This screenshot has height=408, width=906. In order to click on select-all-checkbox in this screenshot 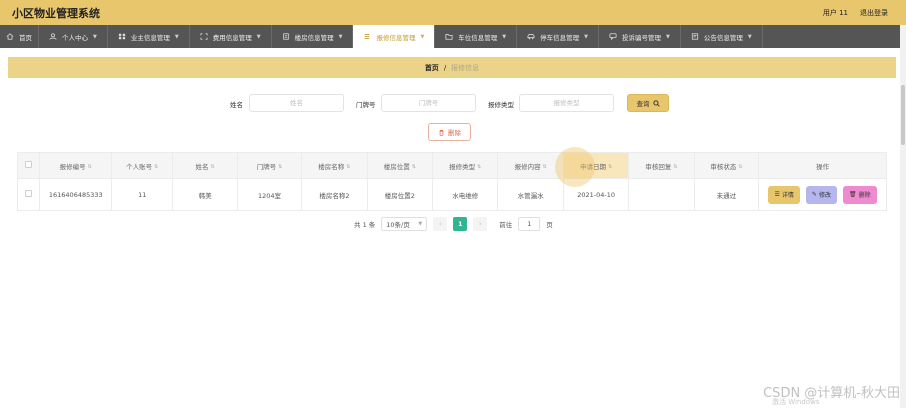, I will do `click(29, 164)`.